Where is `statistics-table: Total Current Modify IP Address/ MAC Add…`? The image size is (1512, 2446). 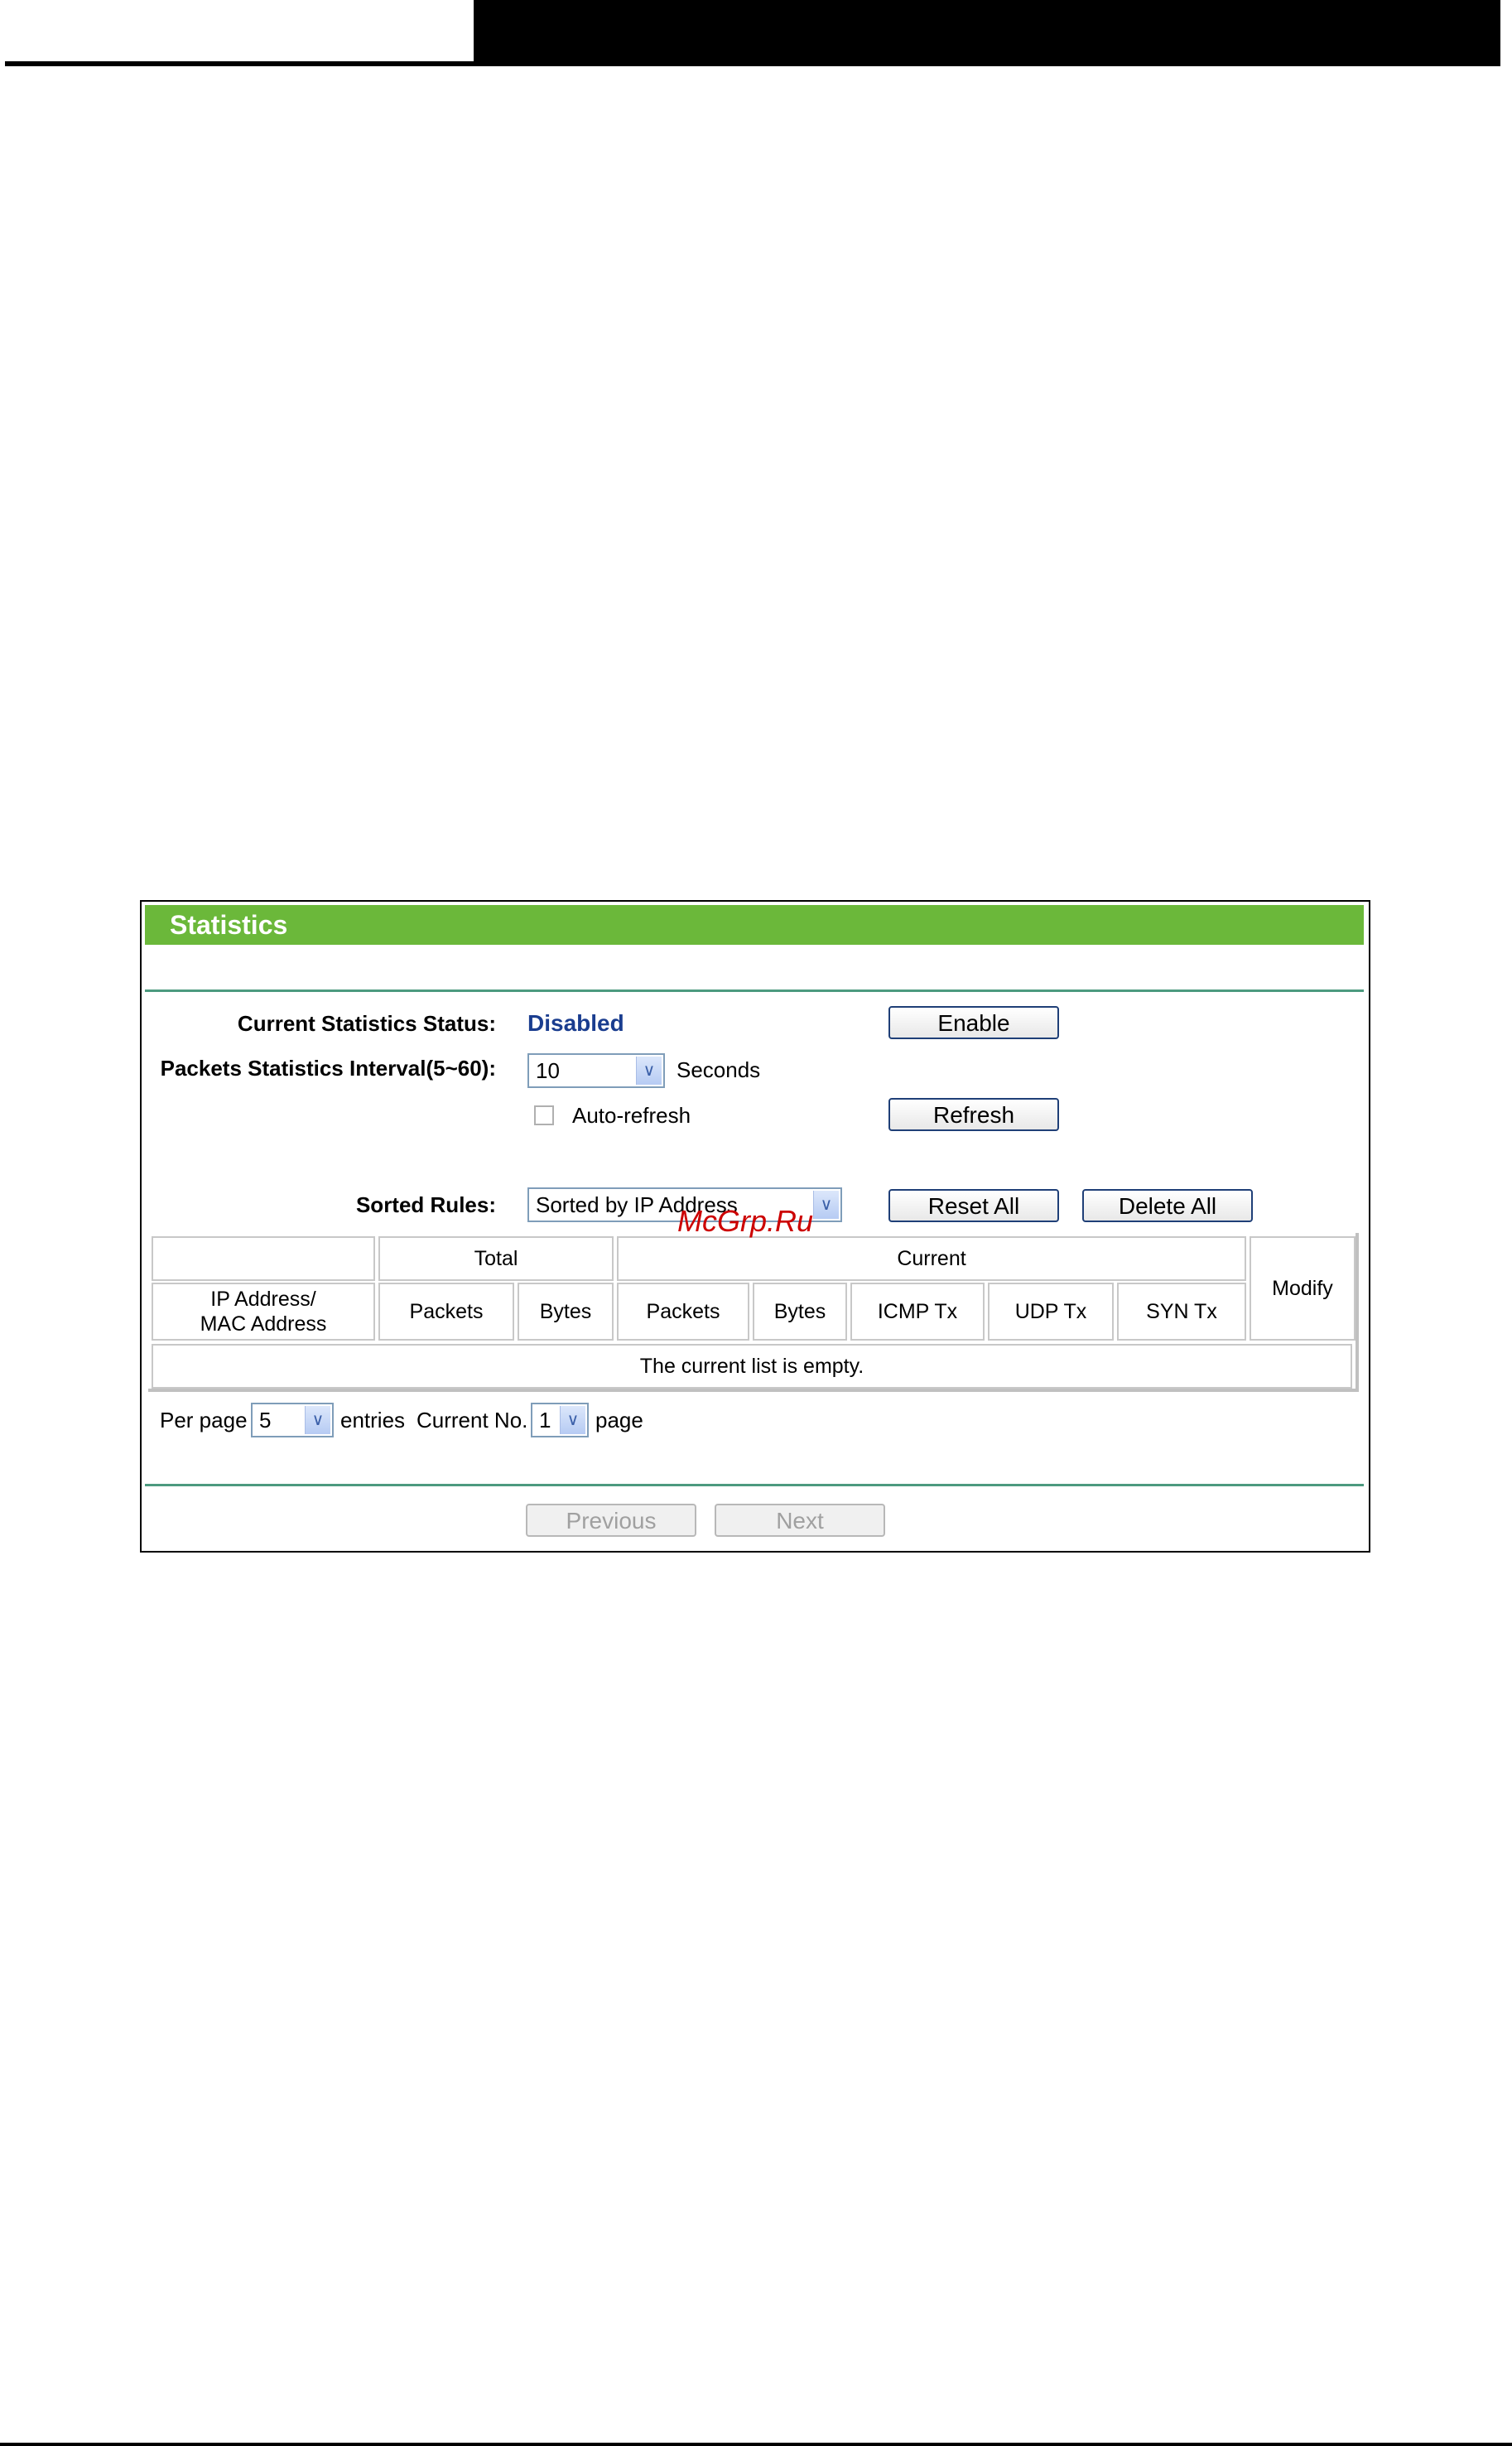
statistics-table: Total Current Modify IP Address/ MAC Add… is located at coordinates (754, 1312).